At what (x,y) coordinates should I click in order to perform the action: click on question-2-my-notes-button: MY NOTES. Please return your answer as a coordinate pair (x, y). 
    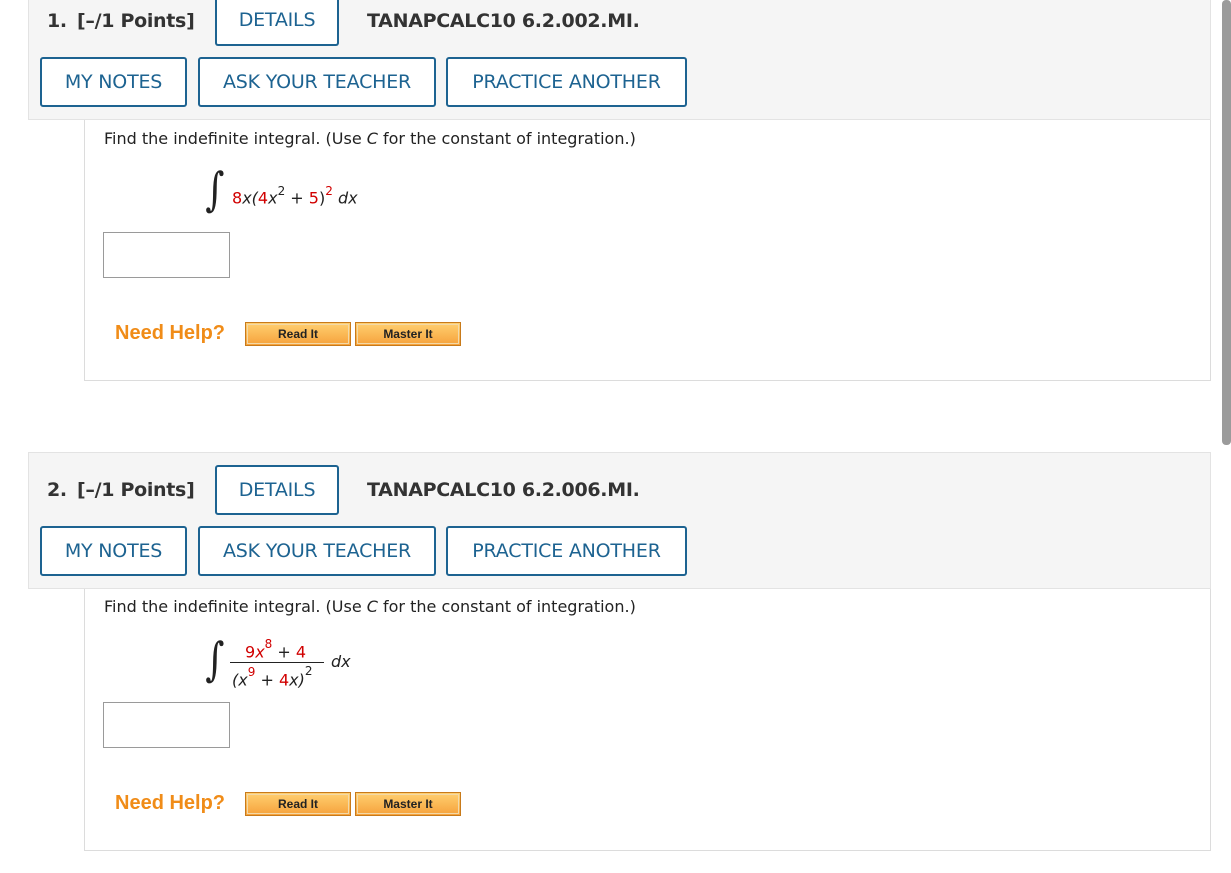
    Looking at the image, I should click on (113, 551).